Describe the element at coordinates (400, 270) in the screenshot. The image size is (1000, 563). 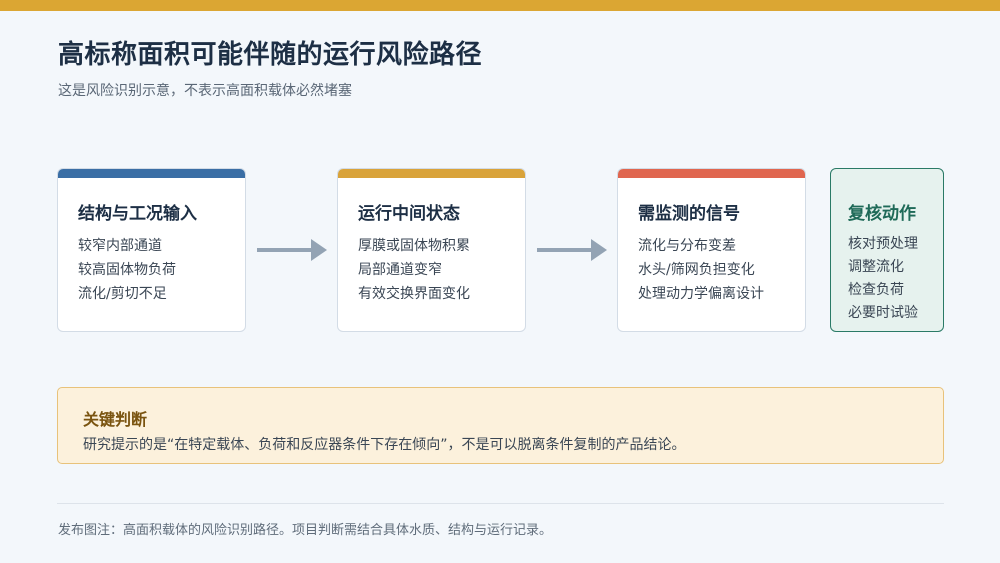
I see `list-item: 局部通道变窄` at that location.